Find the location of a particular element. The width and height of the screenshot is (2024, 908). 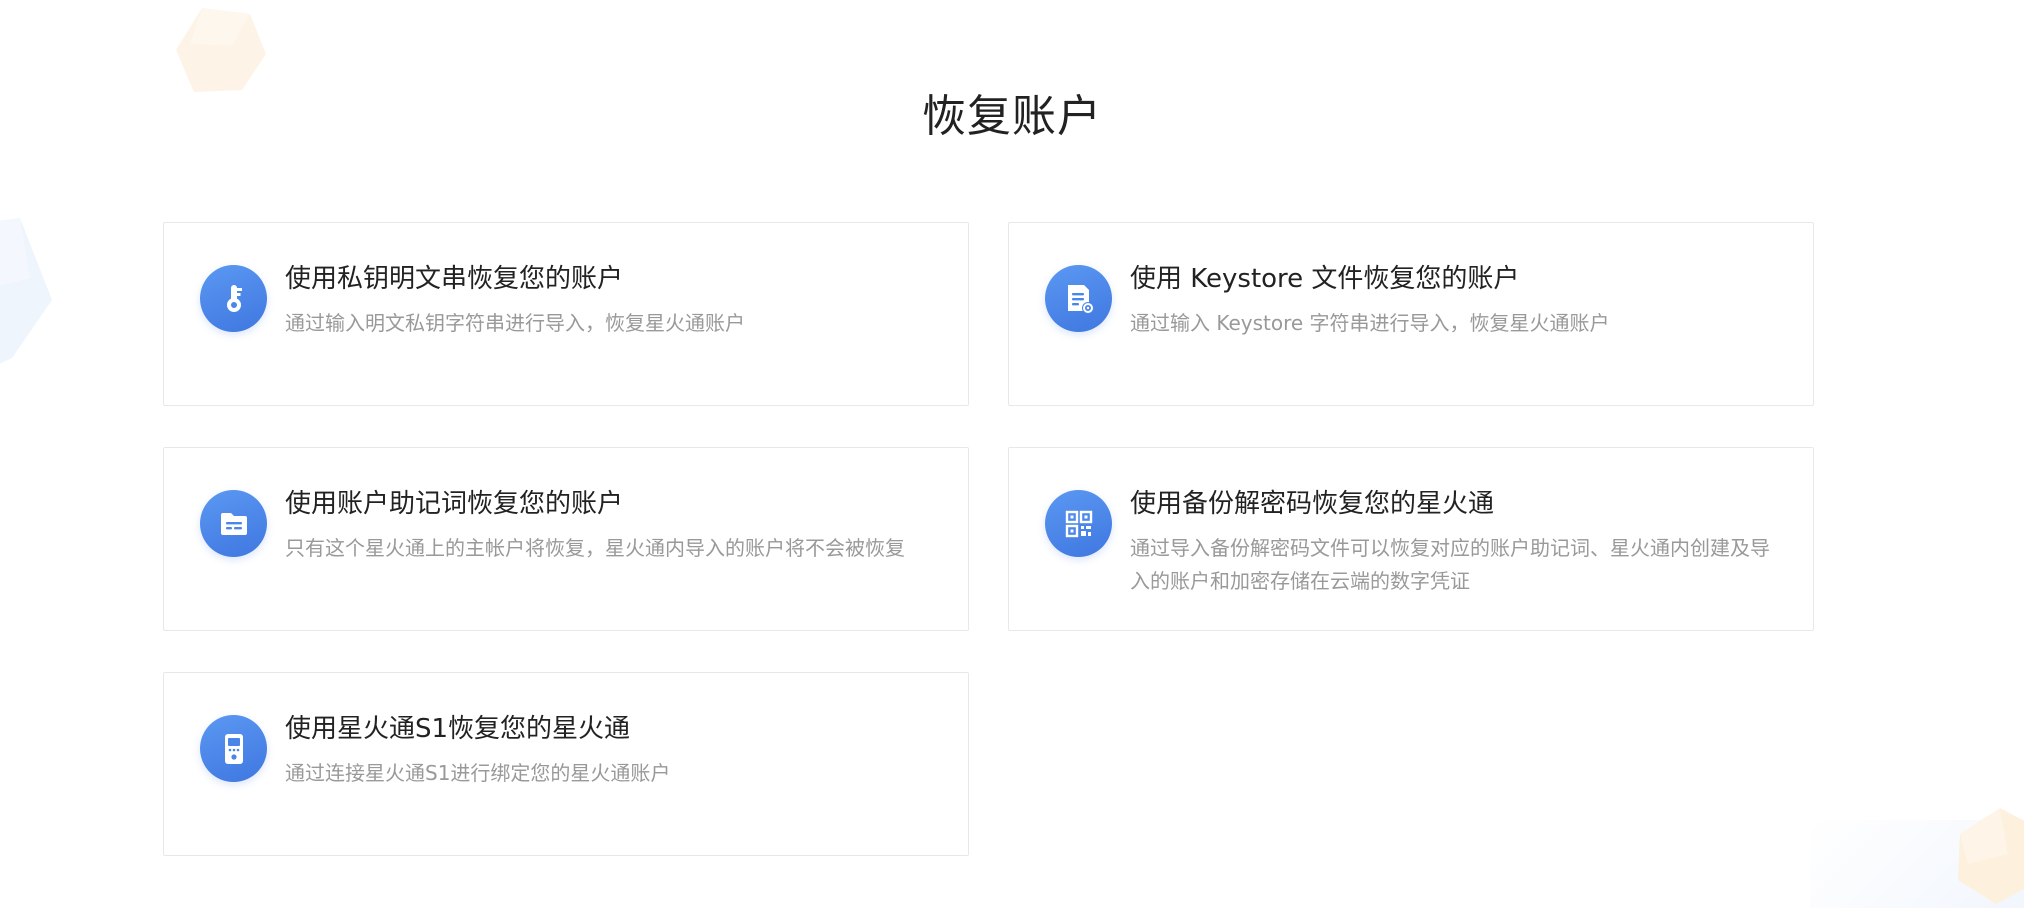

option-description: 只有这个星火通上的主帐户将恢复，星火通内导入的账户将不会被恢复 is located at coordinates (595, 548).